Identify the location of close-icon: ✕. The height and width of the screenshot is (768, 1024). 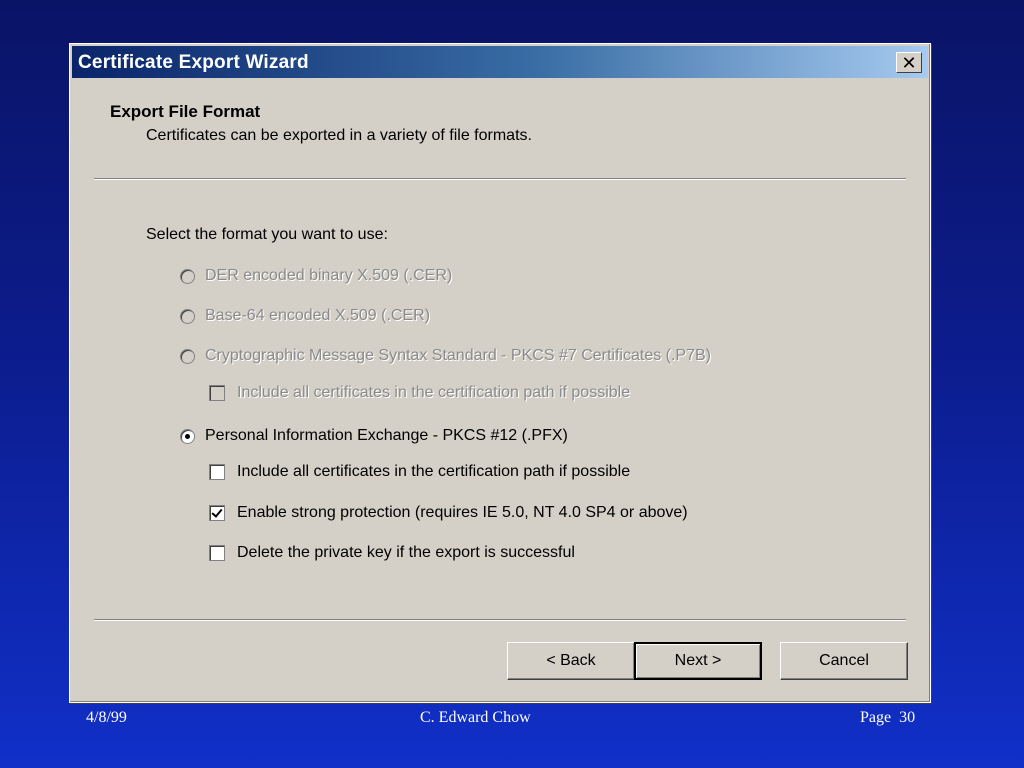
(909, 62).